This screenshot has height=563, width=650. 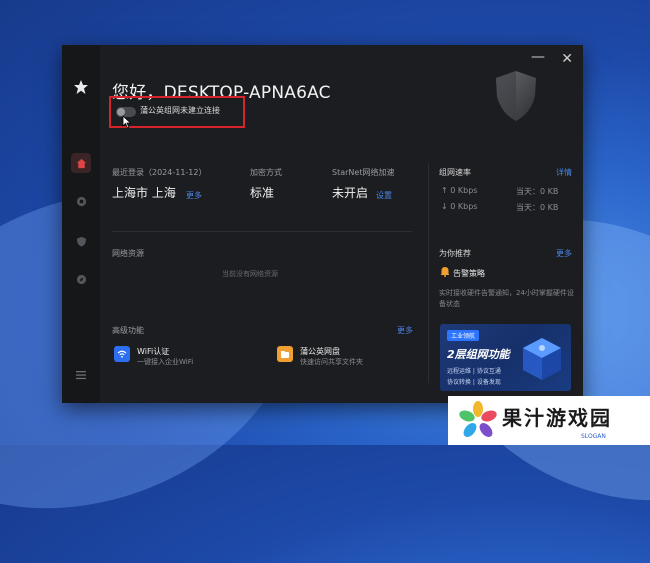 I want to click on recommend-item-desc: 实时接收硬件告警通知，24小时掌握硬件设备状态, so click(x=506, y=298).